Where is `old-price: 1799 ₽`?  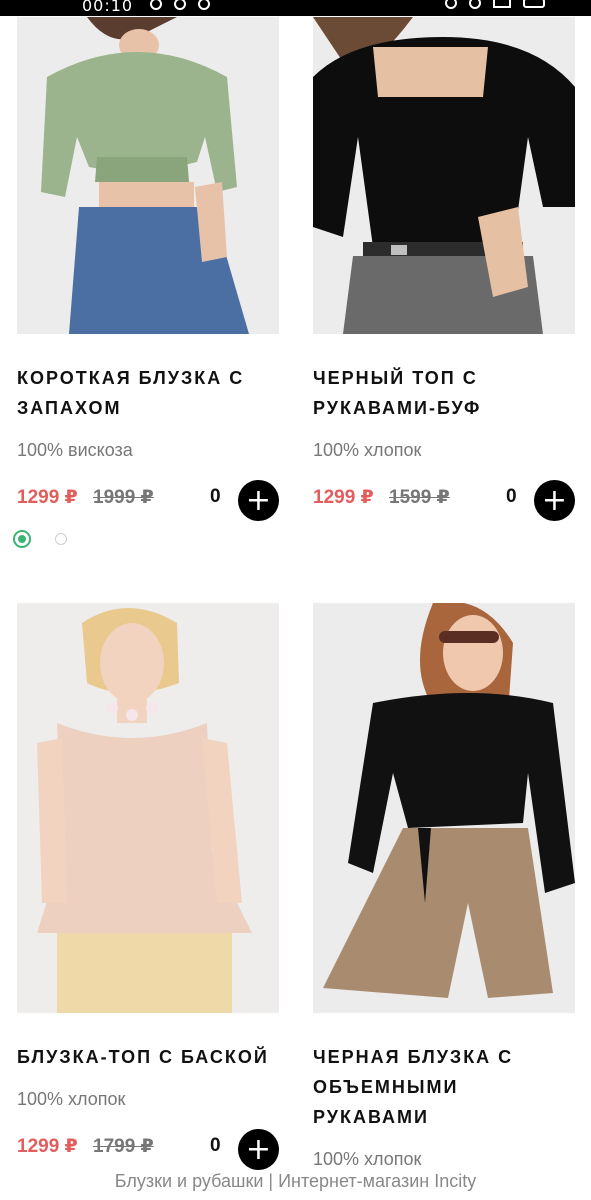
old-price: 1799 ₽ is located at coordinates (123, 1146).